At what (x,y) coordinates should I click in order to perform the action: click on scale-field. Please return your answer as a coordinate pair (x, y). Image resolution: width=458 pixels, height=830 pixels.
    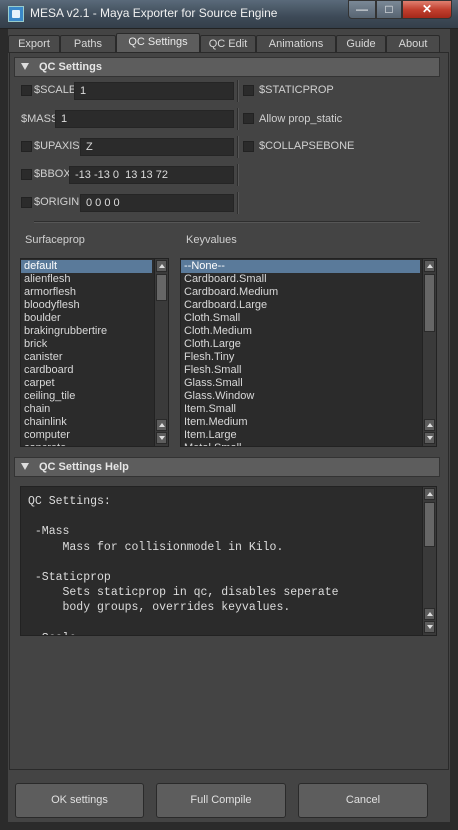
    Looking at the image, I should click on (154, 91).